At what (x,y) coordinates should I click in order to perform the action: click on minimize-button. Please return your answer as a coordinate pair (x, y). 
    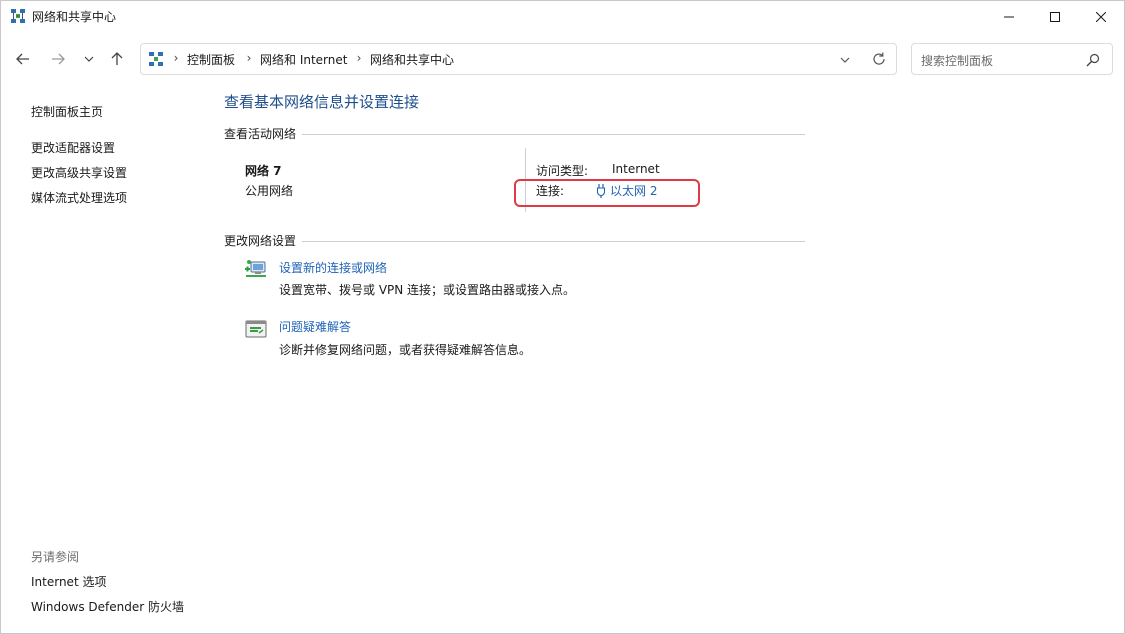
    Looking at the image, I should click on (1009, 17).